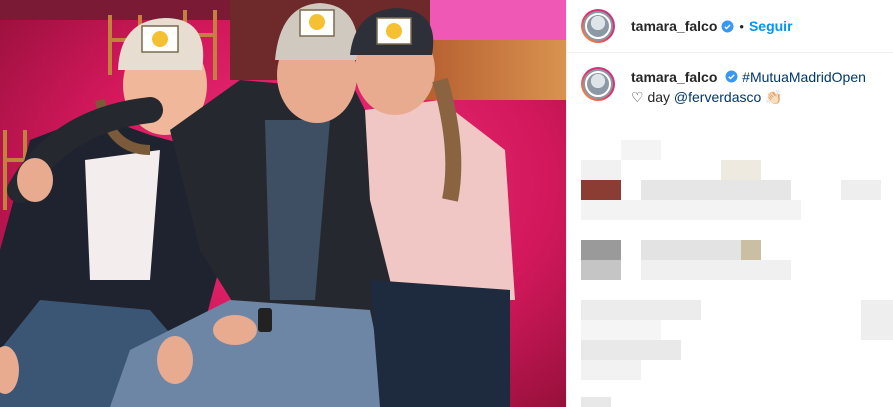 The image size is (893, 407). What do you see at coordinates (771, 26) in the screenshot?
I see `follow-button: Seguir` at bounding box center [771, 26].